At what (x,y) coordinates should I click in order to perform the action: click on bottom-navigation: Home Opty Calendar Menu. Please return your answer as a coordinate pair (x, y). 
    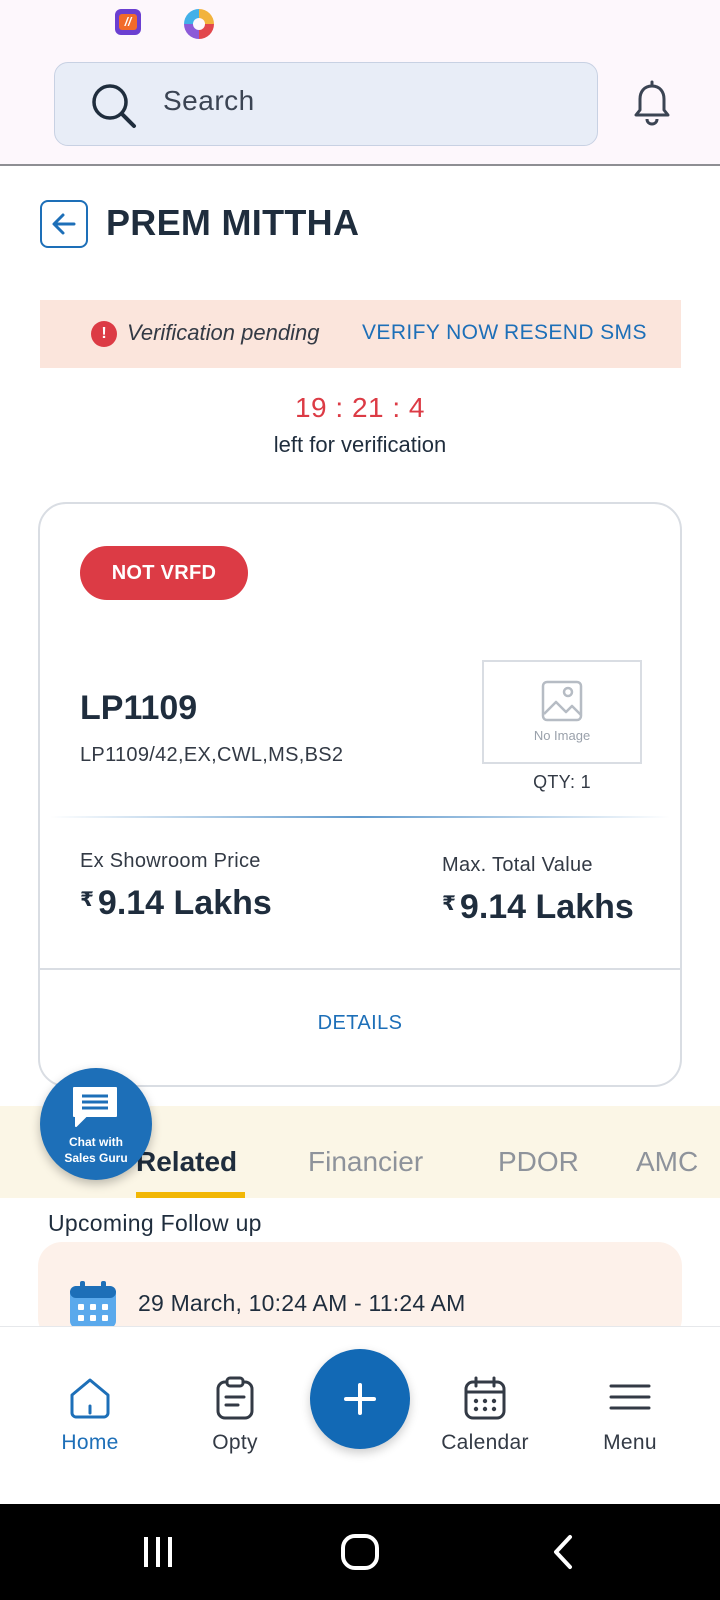
    Looking at the image, I should click on (360, 1415).